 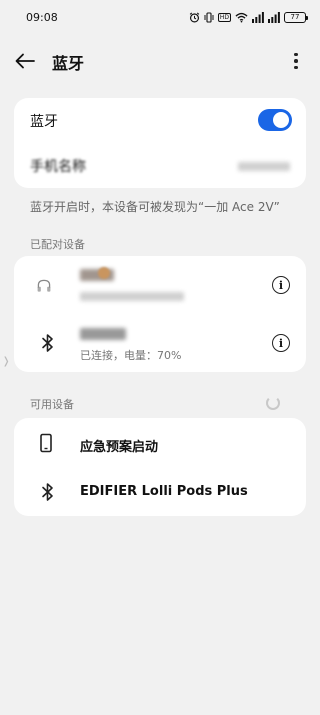 I want to click on more-options-button, so click(x=296, y=61).